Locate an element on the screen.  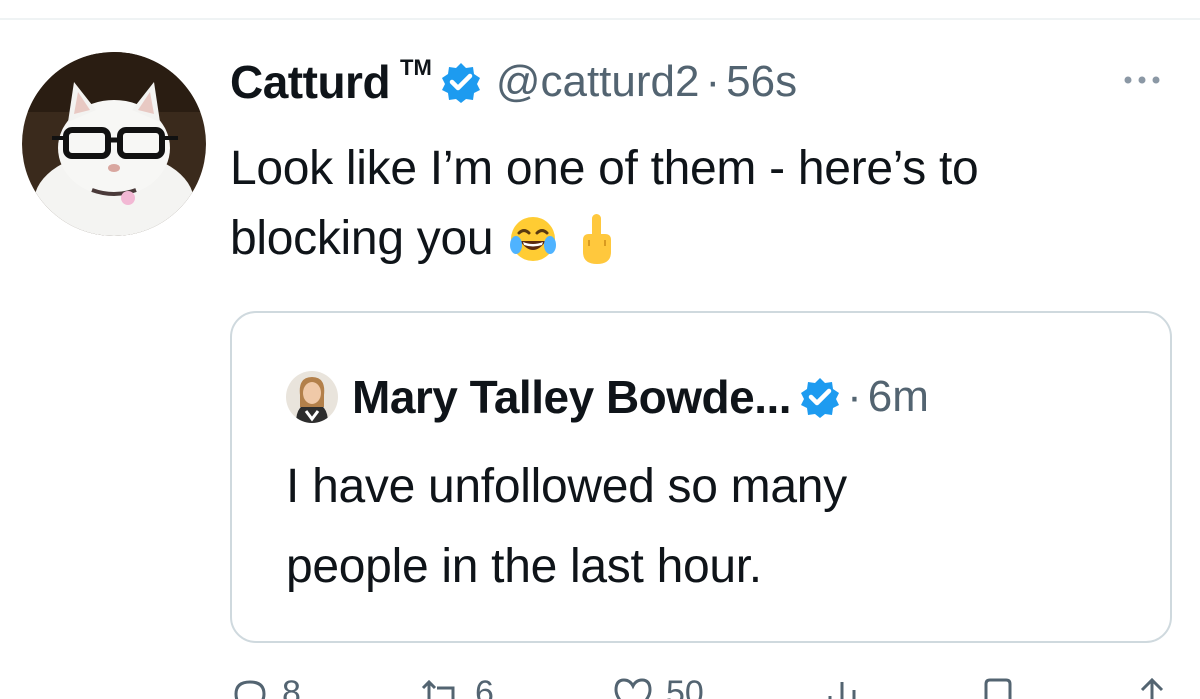
reply-icon is located at coordinates (250, 689).